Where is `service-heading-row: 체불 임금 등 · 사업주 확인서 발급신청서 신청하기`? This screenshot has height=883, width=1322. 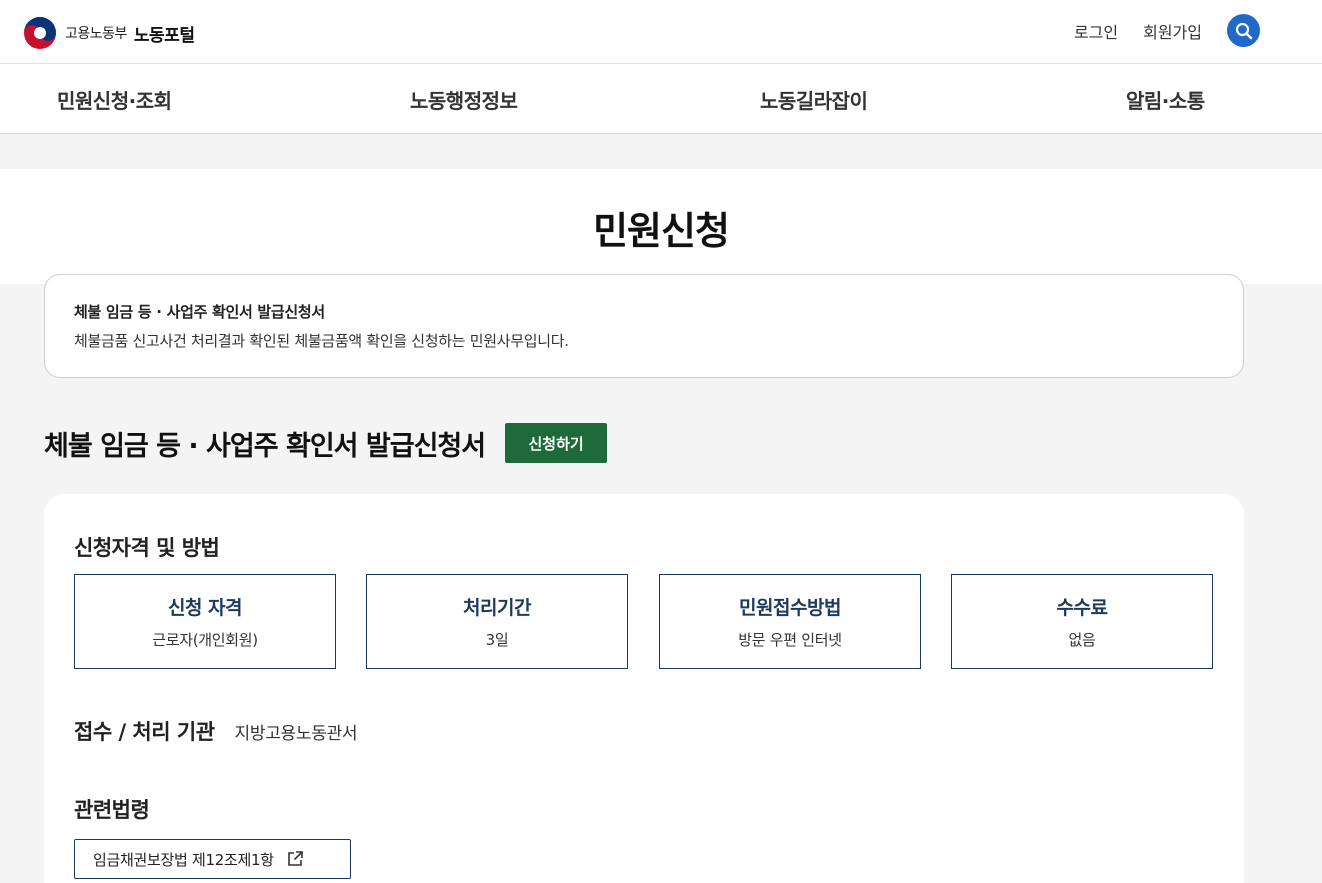 service-heading-row: 체불 임금 등 · 사업주 확인서 발급신청서 신청하기 is located at coordinates (326, 443).